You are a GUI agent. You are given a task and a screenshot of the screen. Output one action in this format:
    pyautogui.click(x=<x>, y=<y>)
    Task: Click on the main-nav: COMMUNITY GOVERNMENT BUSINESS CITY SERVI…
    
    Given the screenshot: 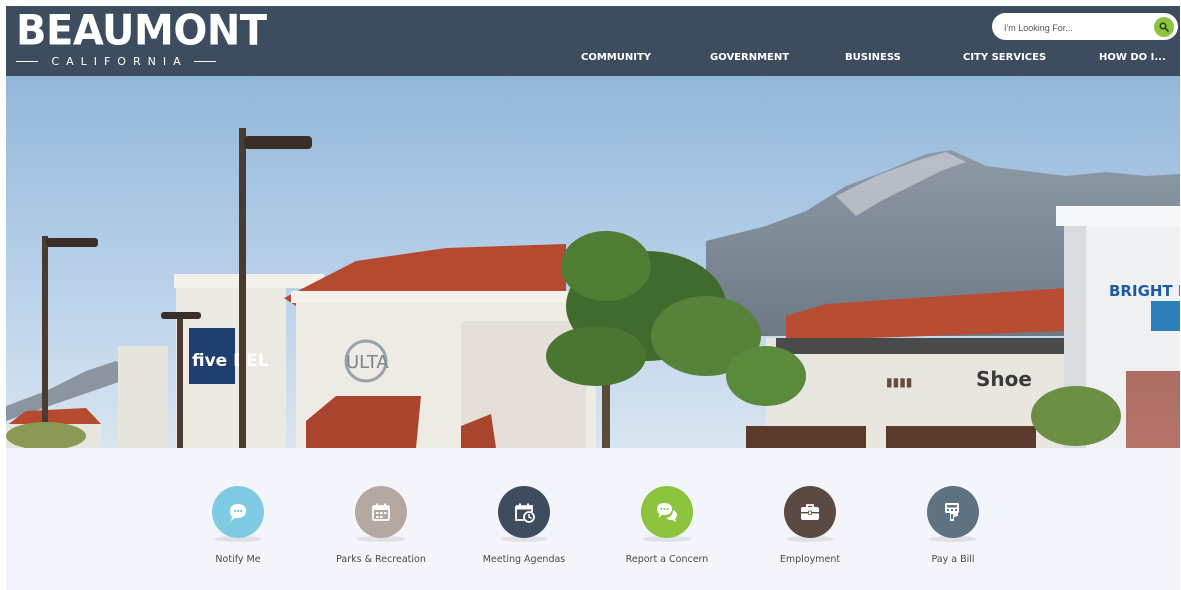 What is the action you would take?
    pyautogui.click(x=873, y=60)
    